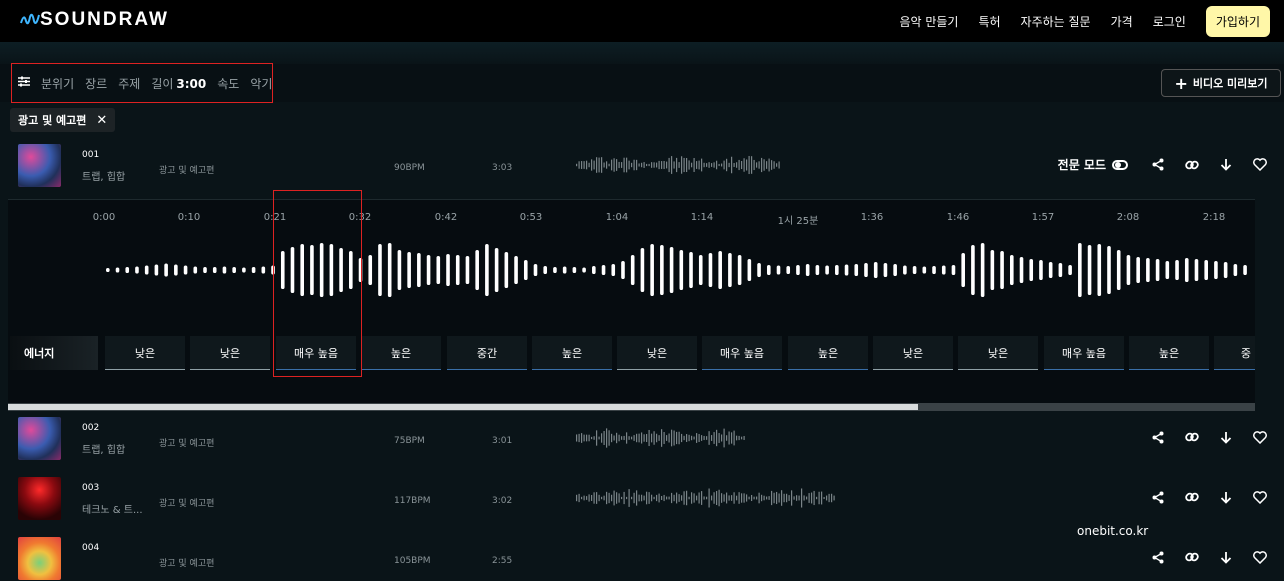  What do you see at coordinates (1169, 21) in the screenshot?
I see `nav-login: 로그인` at bounding box center [1169, 21].